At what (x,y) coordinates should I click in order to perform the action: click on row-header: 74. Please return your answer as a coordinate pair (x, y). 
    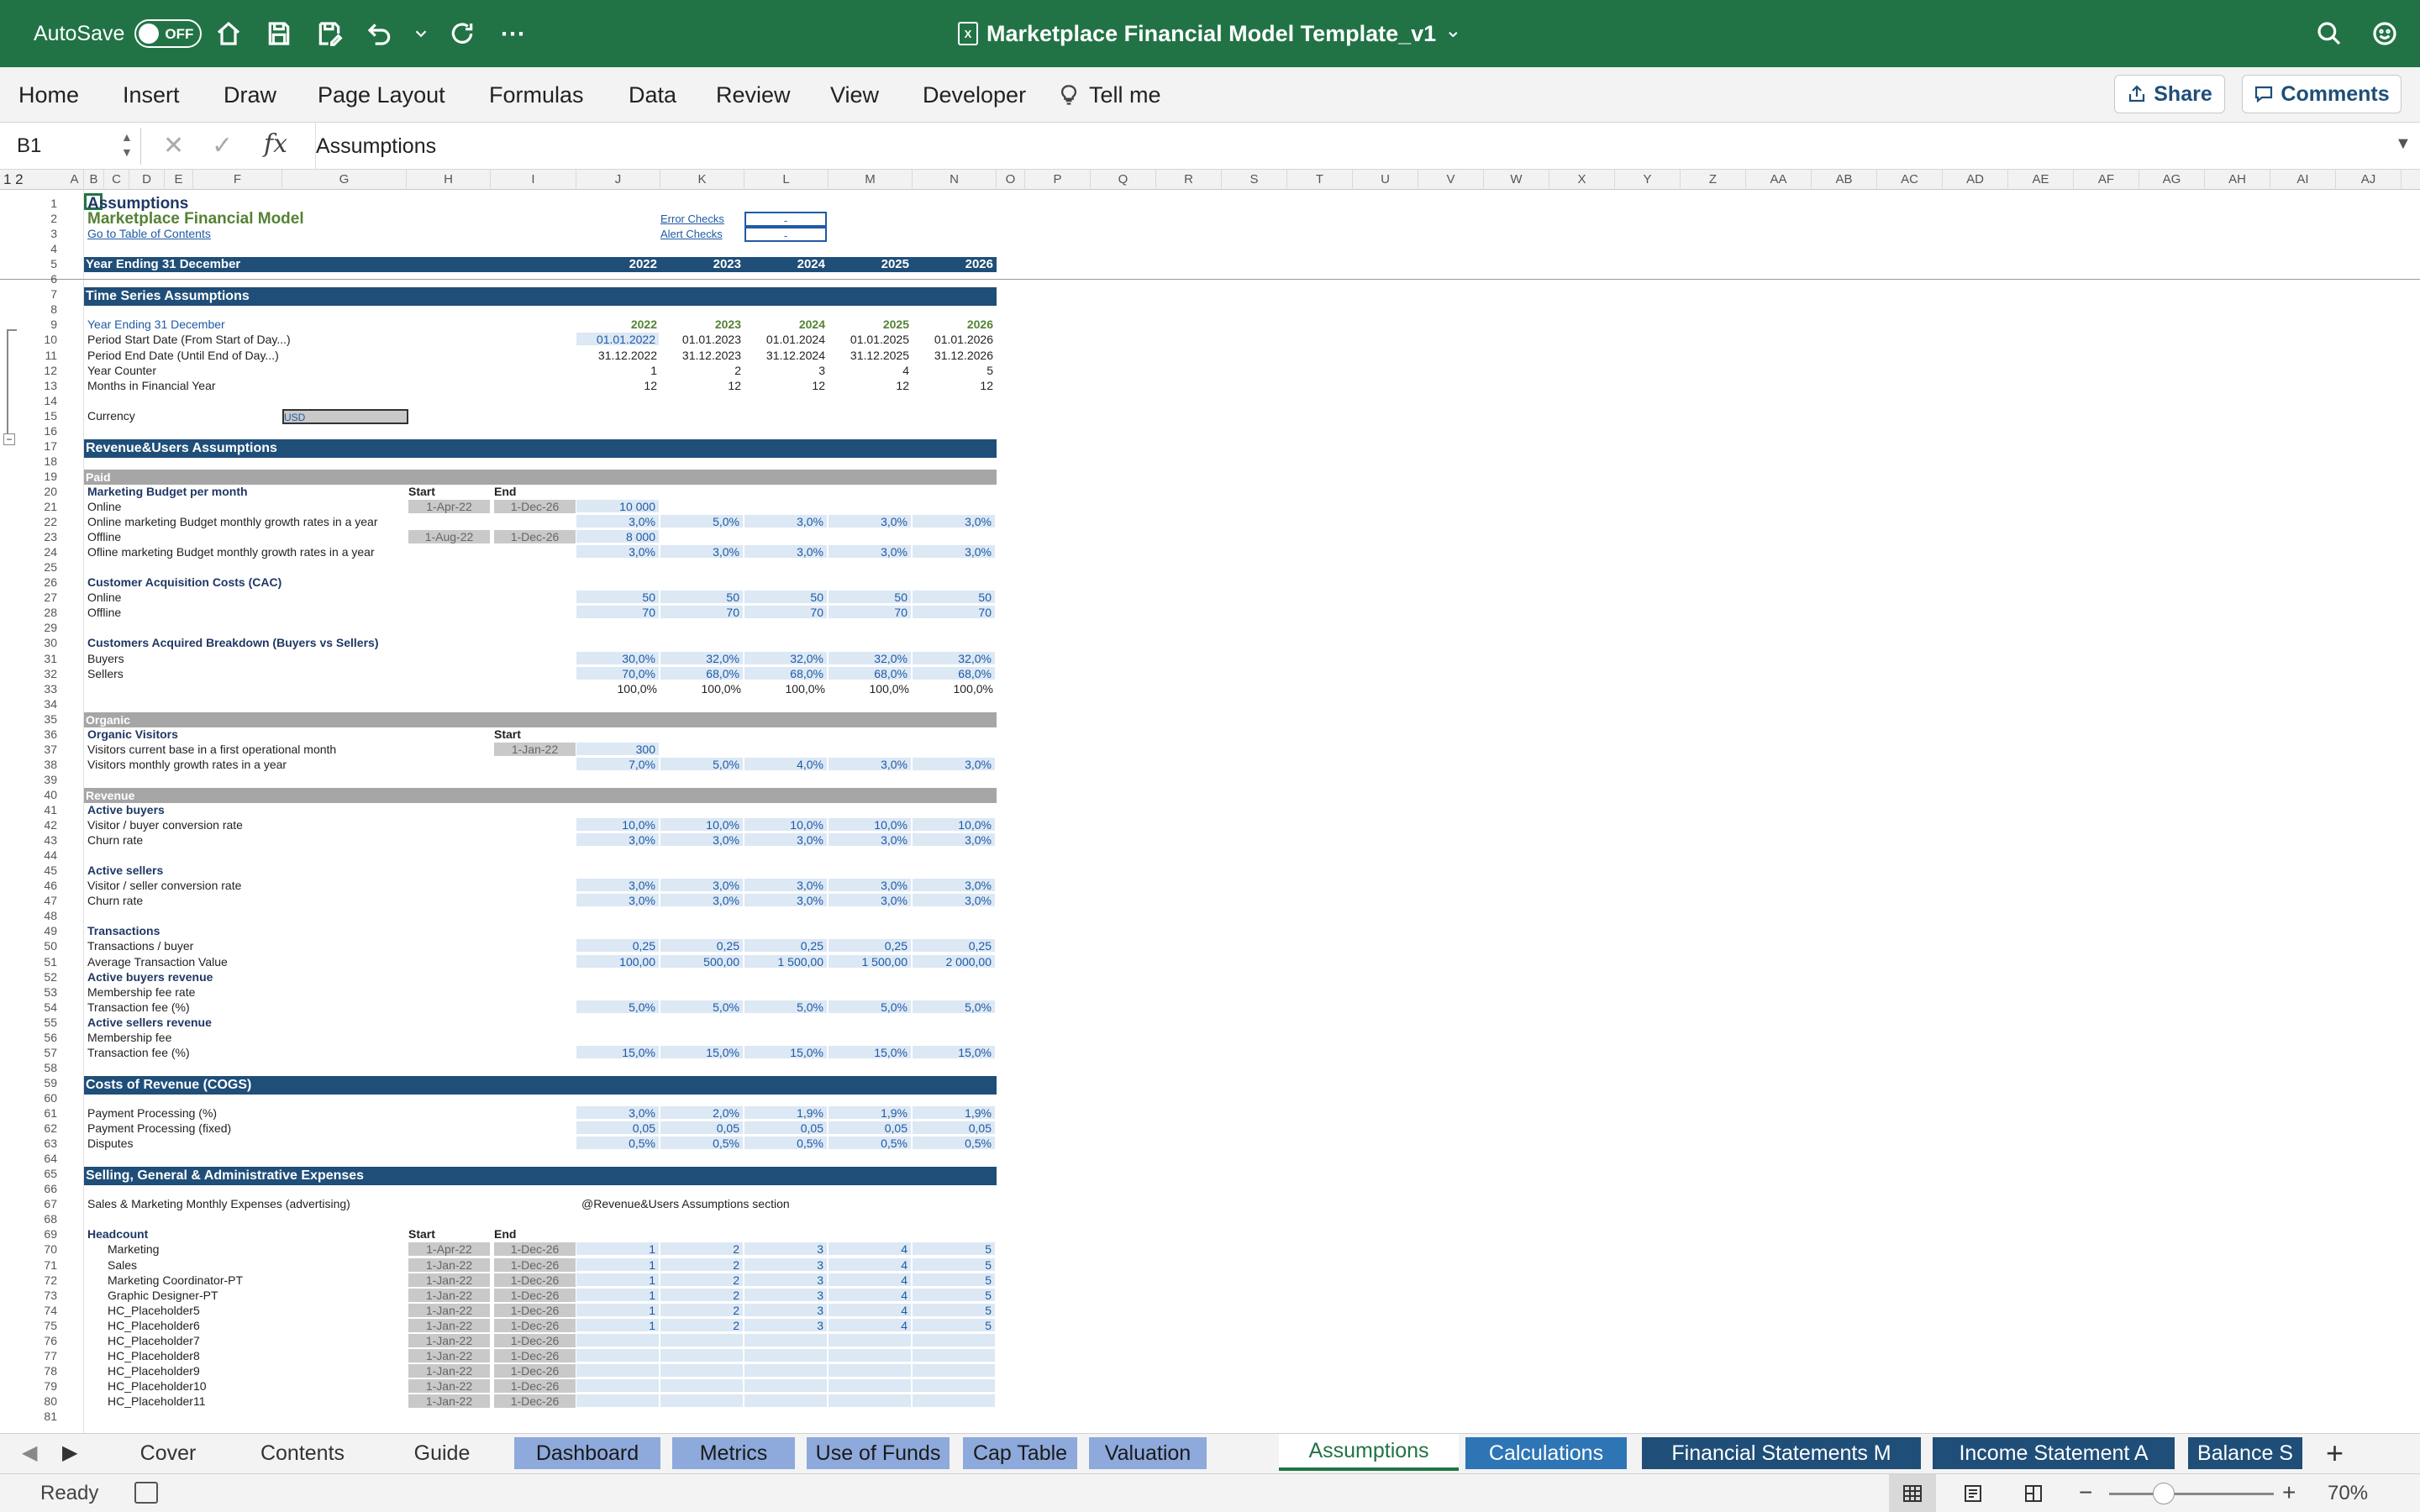
    Looking at the image, I should click on (33, 1310).